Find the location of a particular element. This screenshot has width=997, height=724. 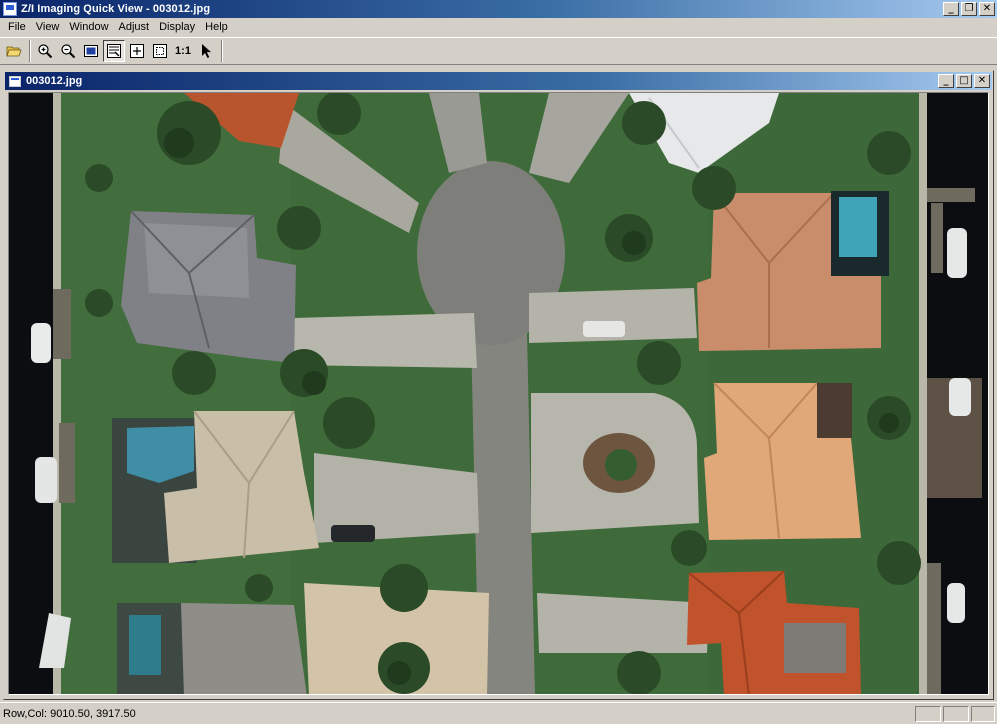

window-title: Z/I Imaging Quick View - 003012.jpg is located at coordinates (116, 9).